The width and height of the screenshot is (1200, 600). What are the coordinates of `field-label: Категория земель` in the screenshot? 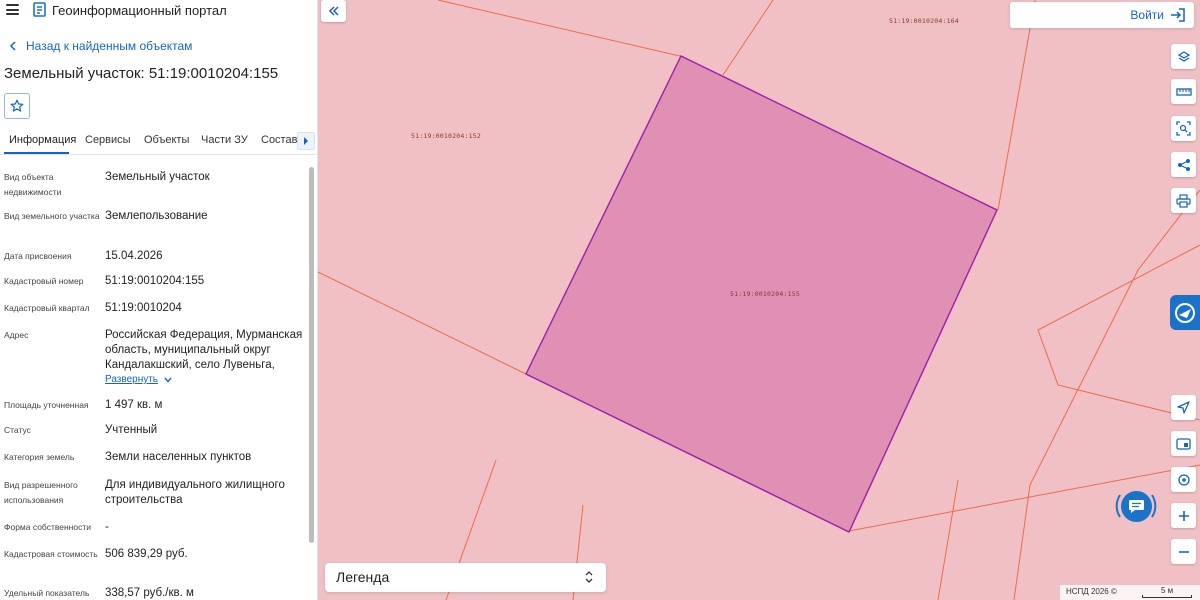 It's located at (39, 457).